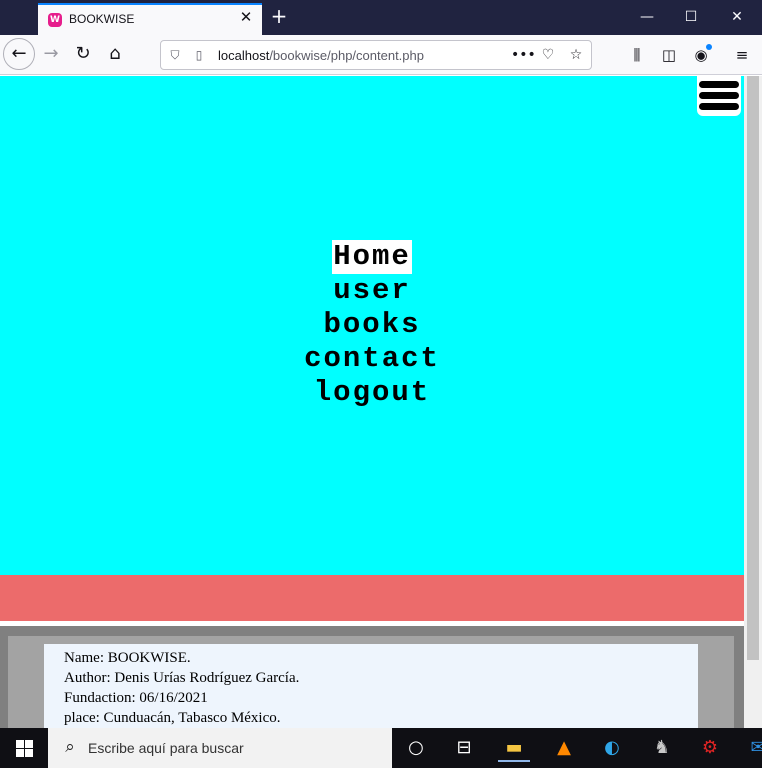  What do you see at coordinates (523, 55) in the screenshot?
I see `page-actions-icon: •••` at bounding box center [523, 55].